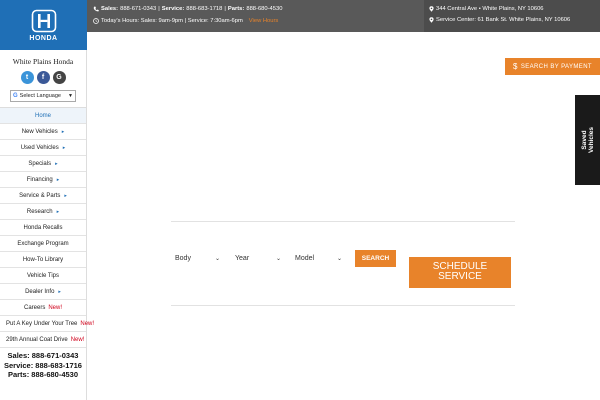 The image size is (600, 400). Describe the element at coordinates (15, 96) in the screenshot. I see `google-translate-icon: G` at that location.